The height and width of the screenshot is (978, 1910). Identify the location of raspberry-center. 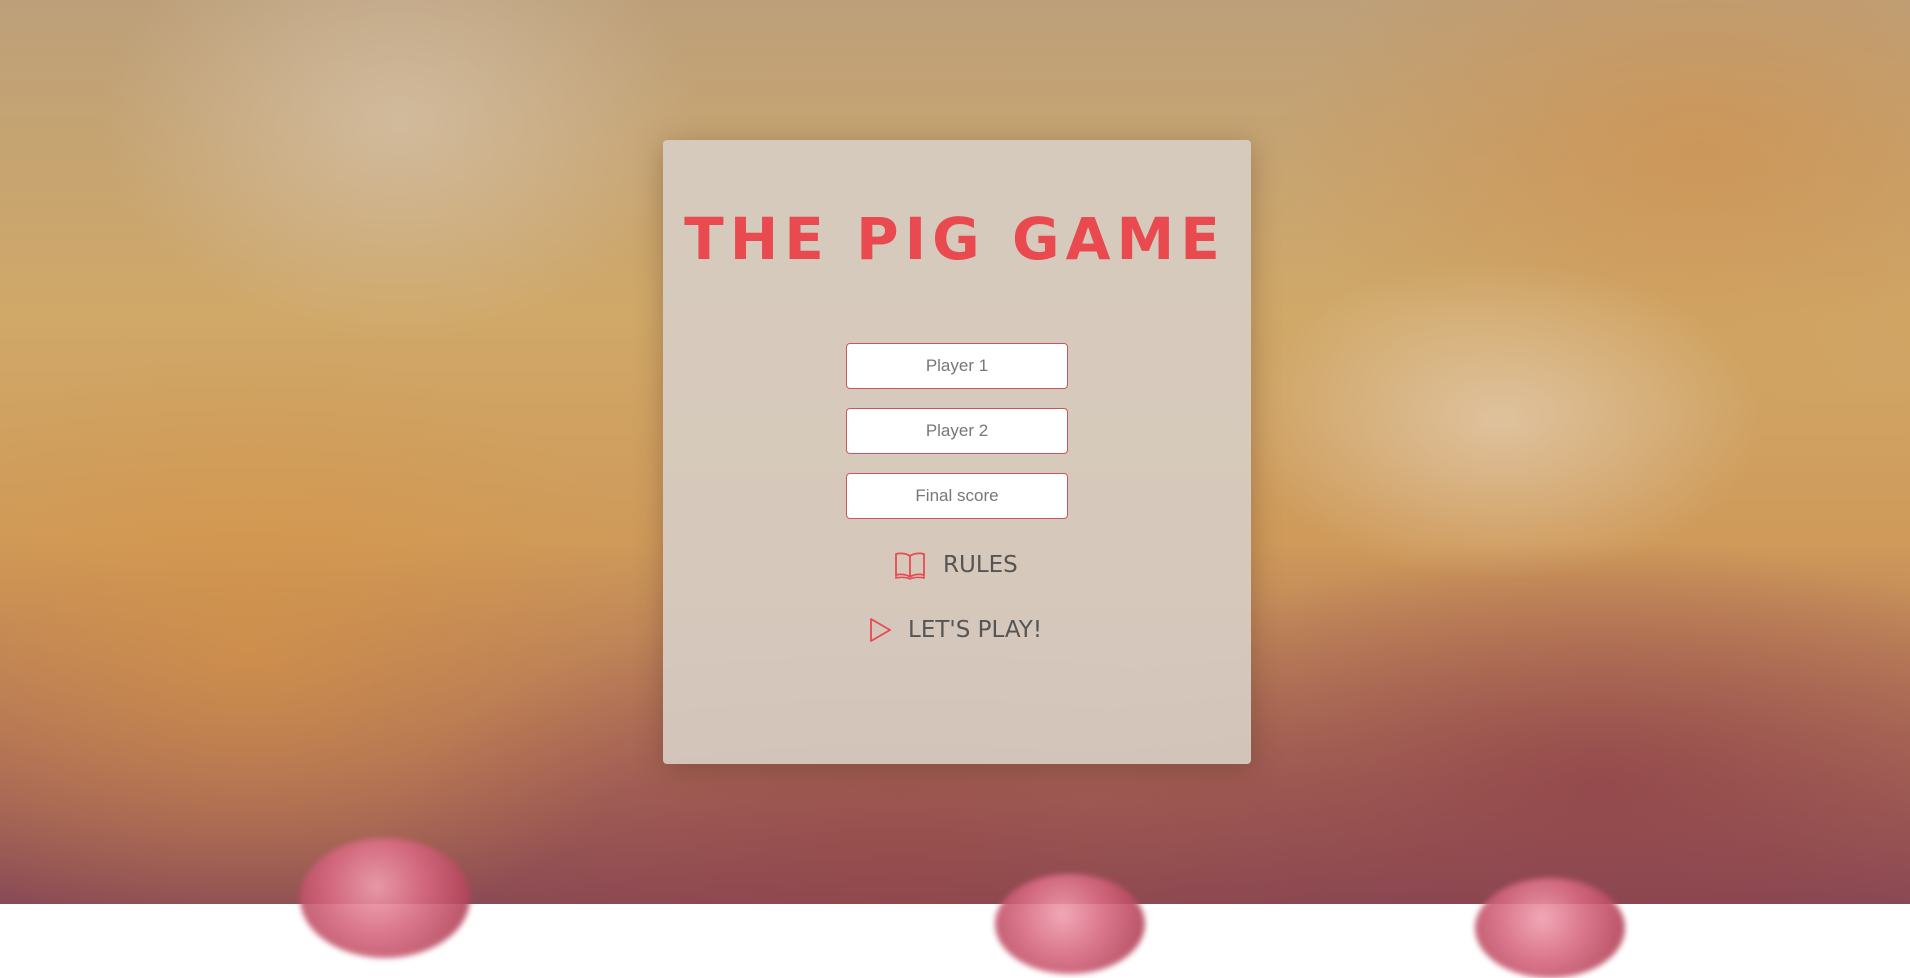
(1070, 924).